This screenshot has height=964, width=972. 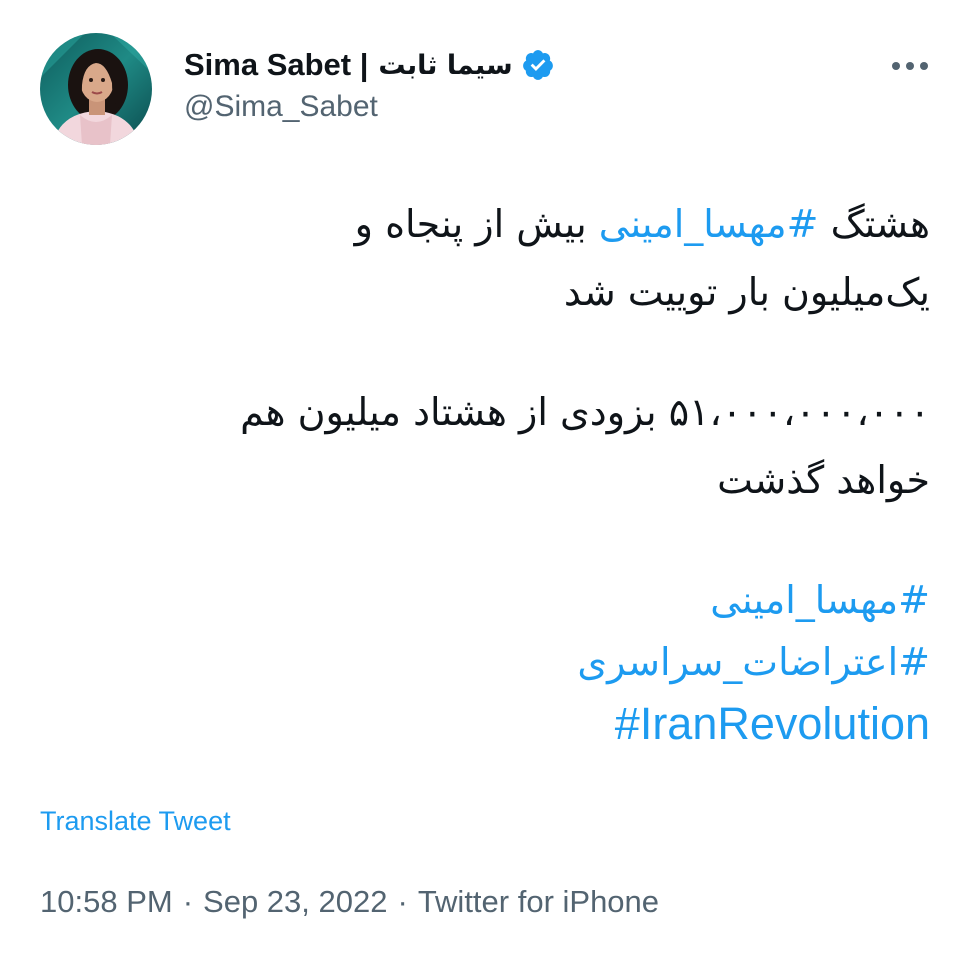 What do you see at coordinates (281, 107) in the screenshot?
I see `author-handle: @Sima_Sabet` at bounding box center [281, 107].